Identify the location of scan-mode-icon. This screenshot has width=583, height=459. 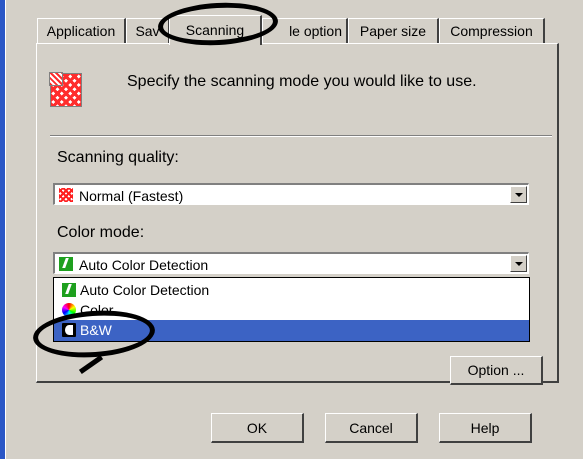
(65, 89).